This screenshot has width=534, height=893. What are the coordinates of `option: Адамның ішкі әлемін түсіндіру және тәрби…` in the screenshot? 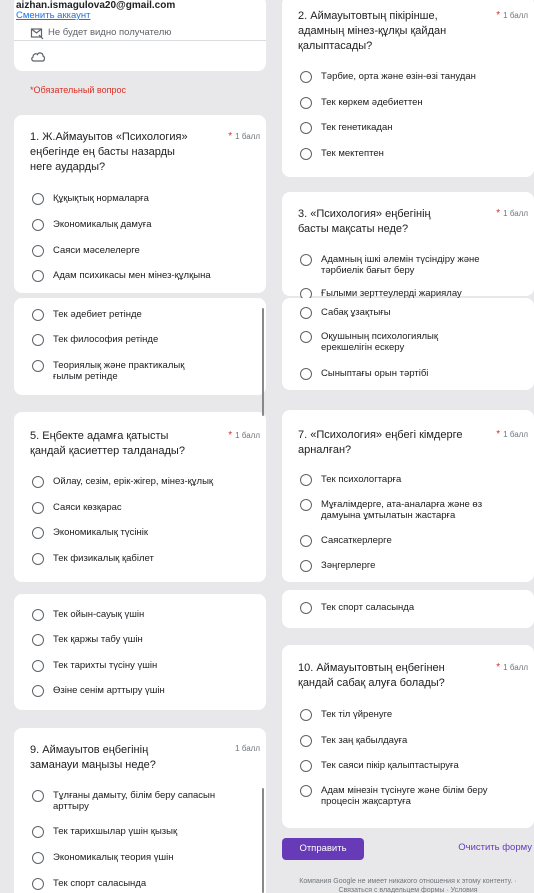 It's located at (400, 265).